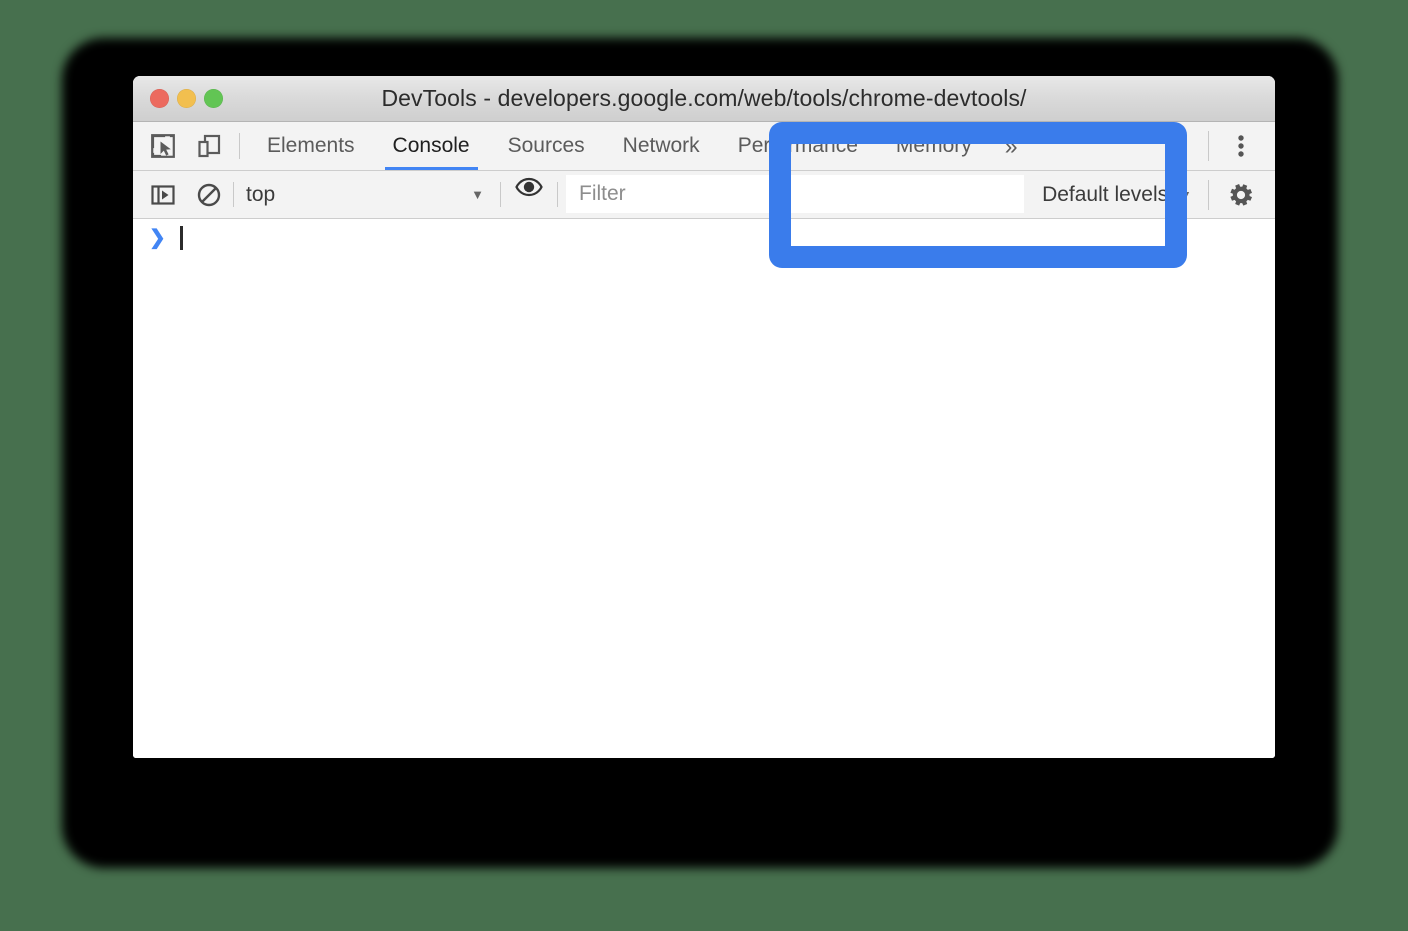 This screenshot has width=1408, height=931. Describe the element at coordinates (213, 98) in the screenshot. I see `maximize-window-button` at that location.